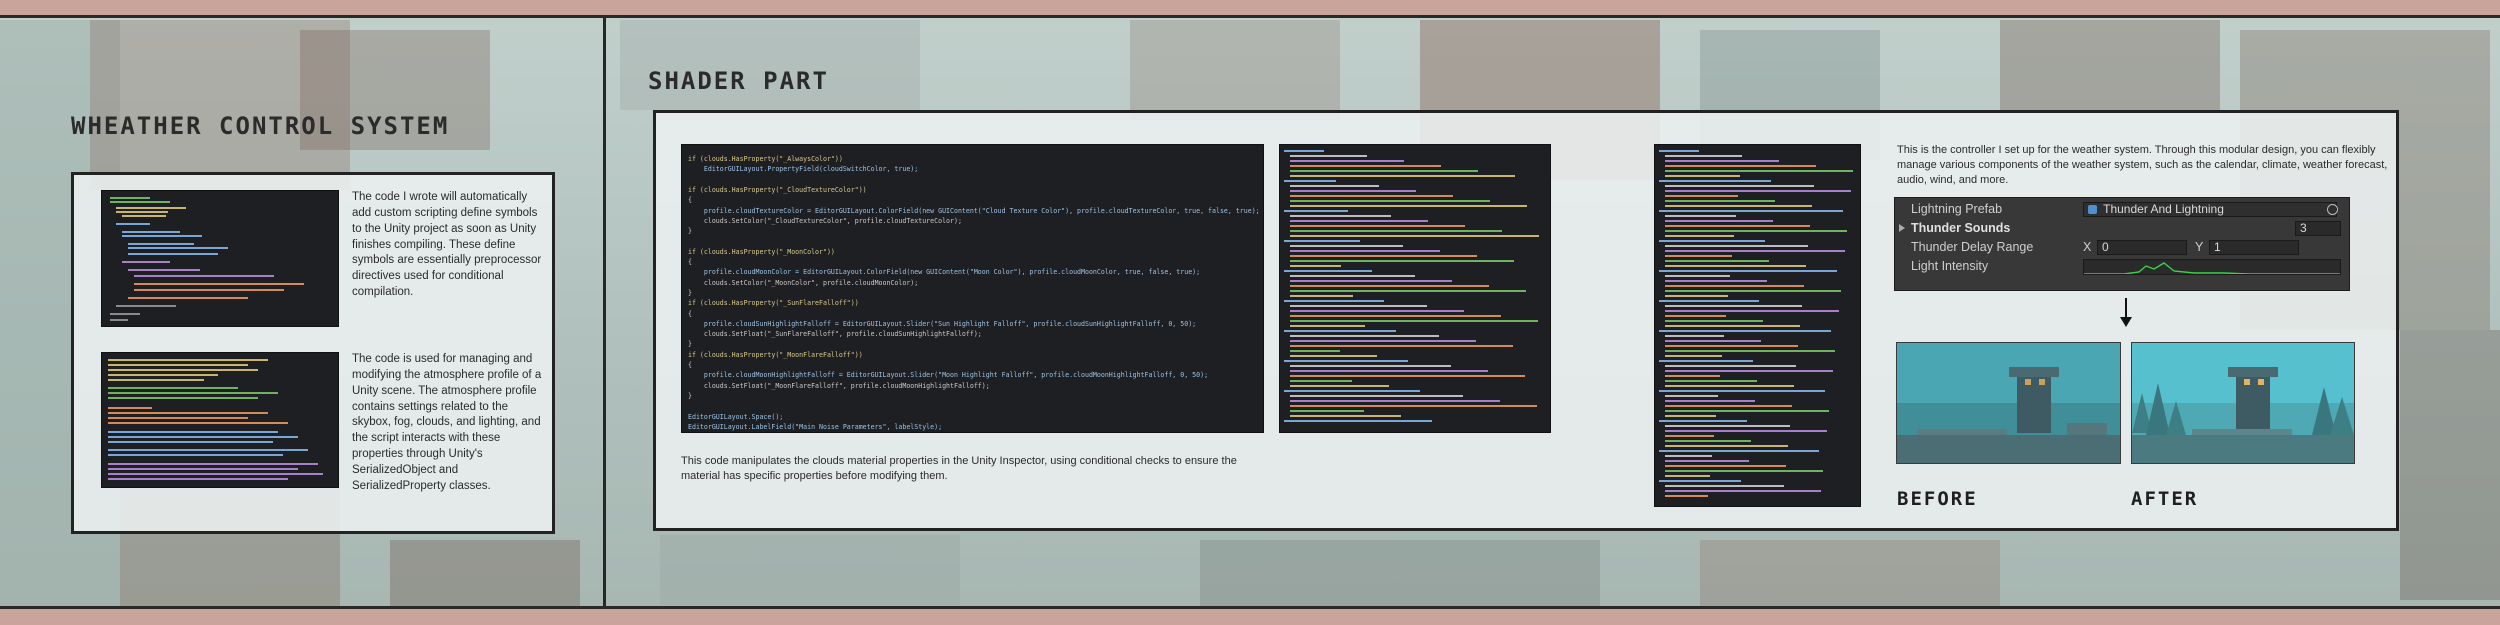 The height and width of the screenshot is (625, 2500). What do you see at coordinates (2332, 209) in the screenshot?
I see `object-picker-icon` at bounding box center [2332, 209].